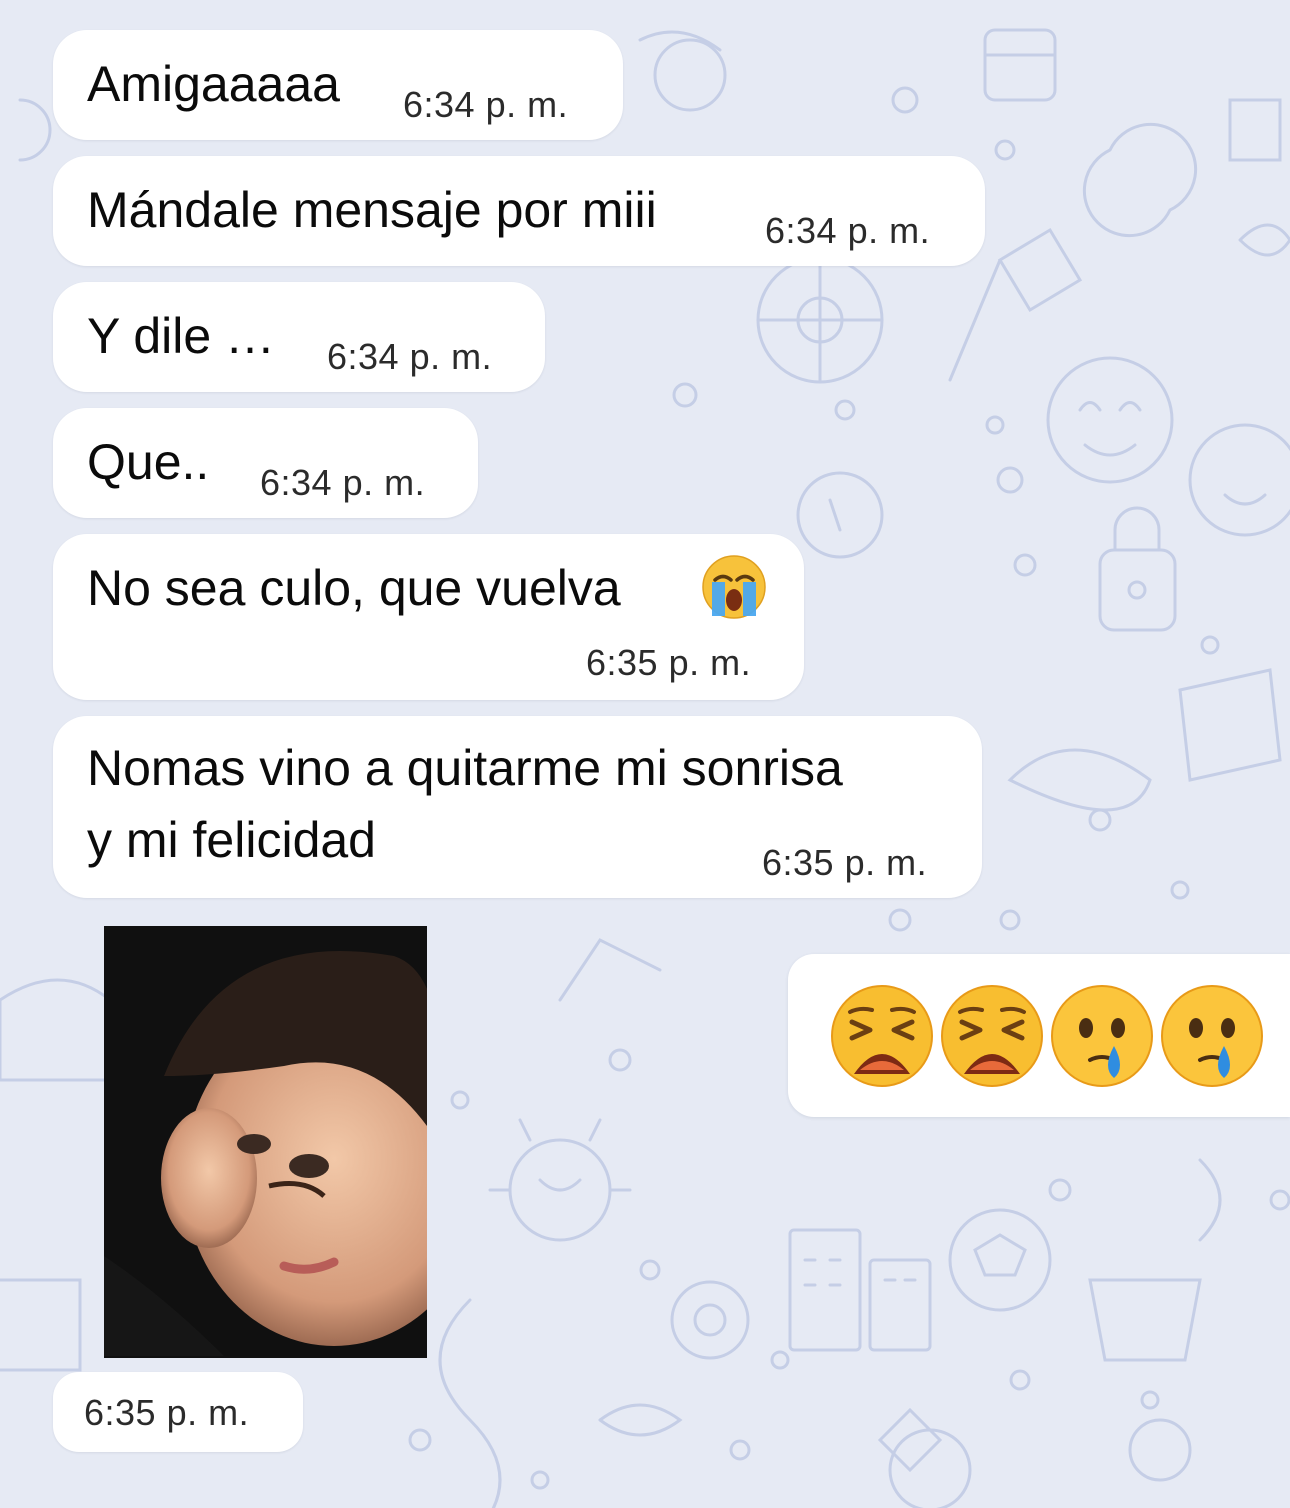  Describe the element at coordinates (231, 840) in the screenshot. I see `message-text-line: y mi felicidad` at that location.